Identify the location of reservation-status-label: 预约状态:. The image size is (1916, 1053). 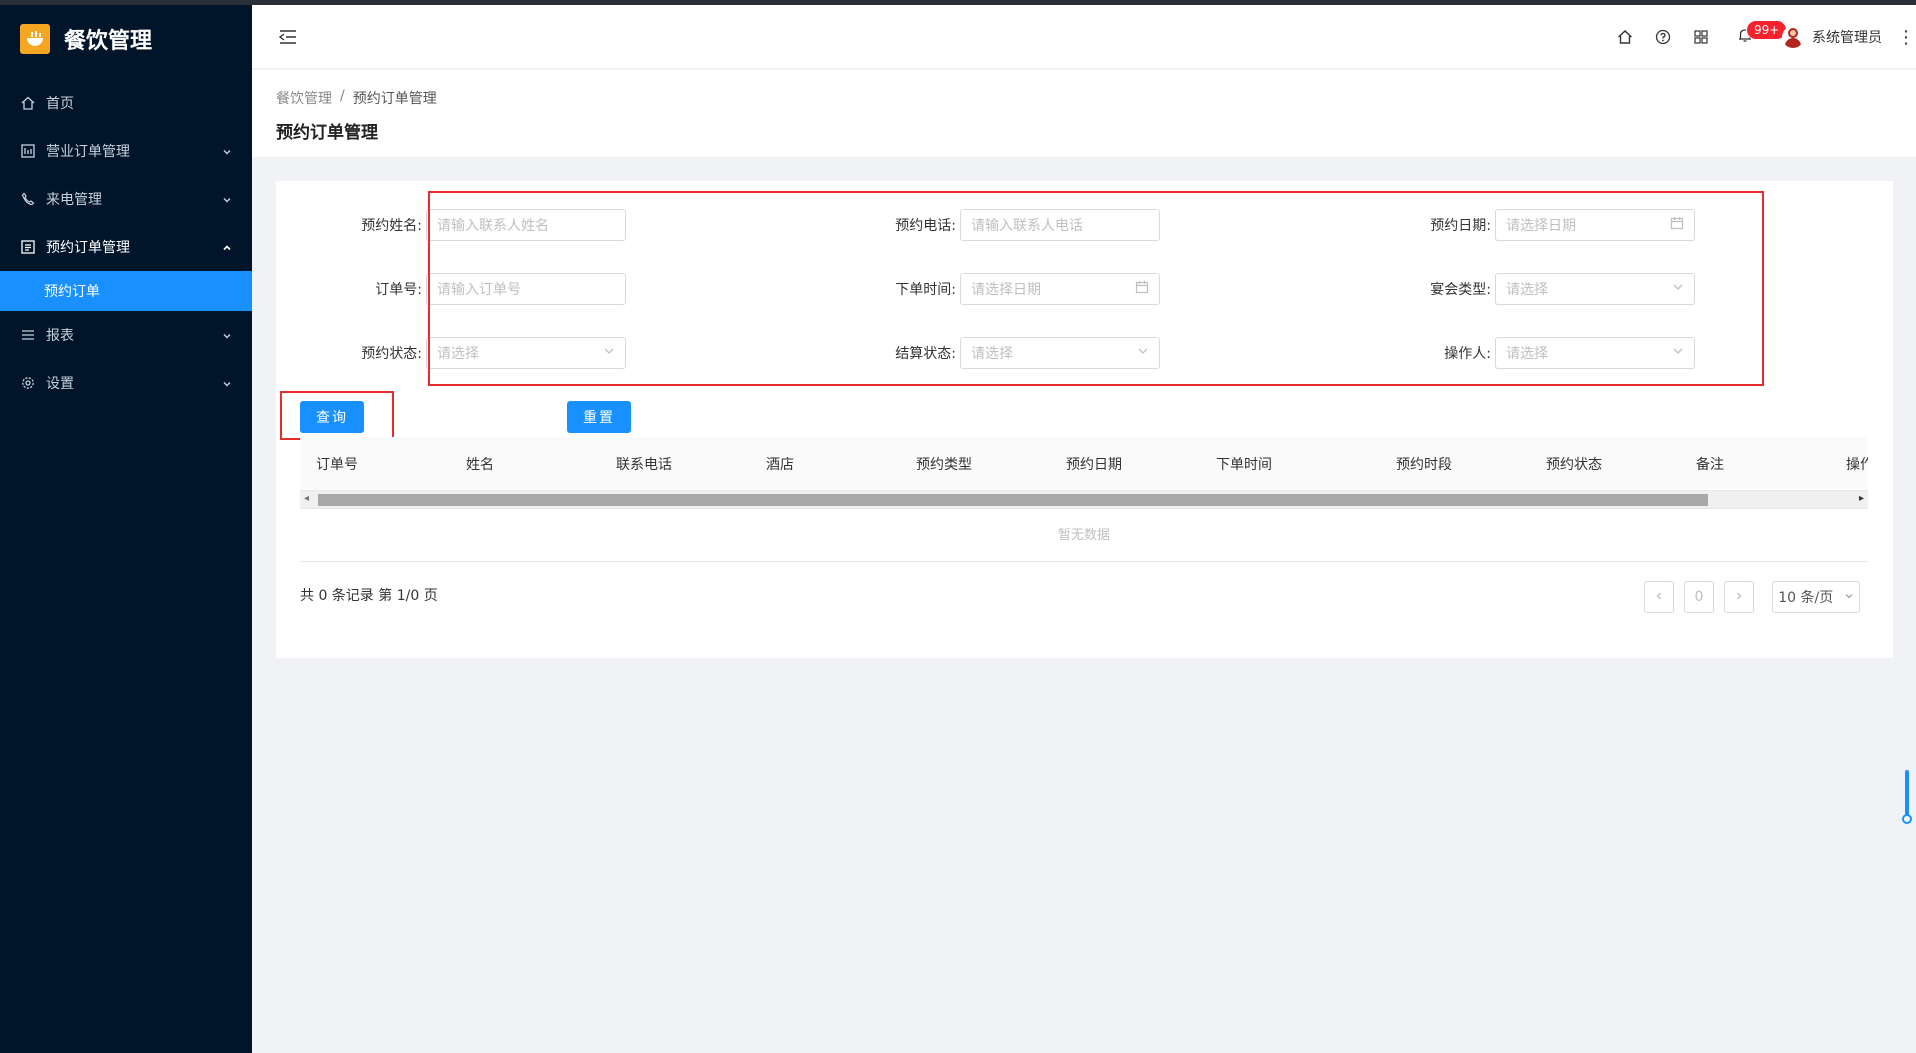
(391, 354).